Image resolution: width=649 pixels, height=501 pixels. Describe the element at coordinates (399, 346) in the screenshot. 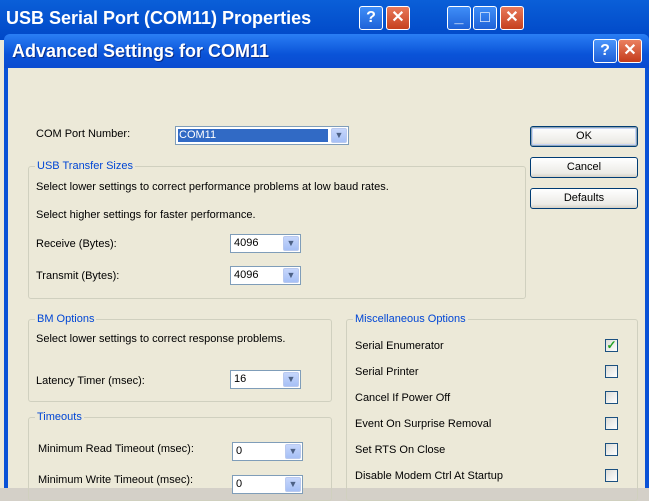

I see `misc-option-label: Serial Enumerator` at that location.